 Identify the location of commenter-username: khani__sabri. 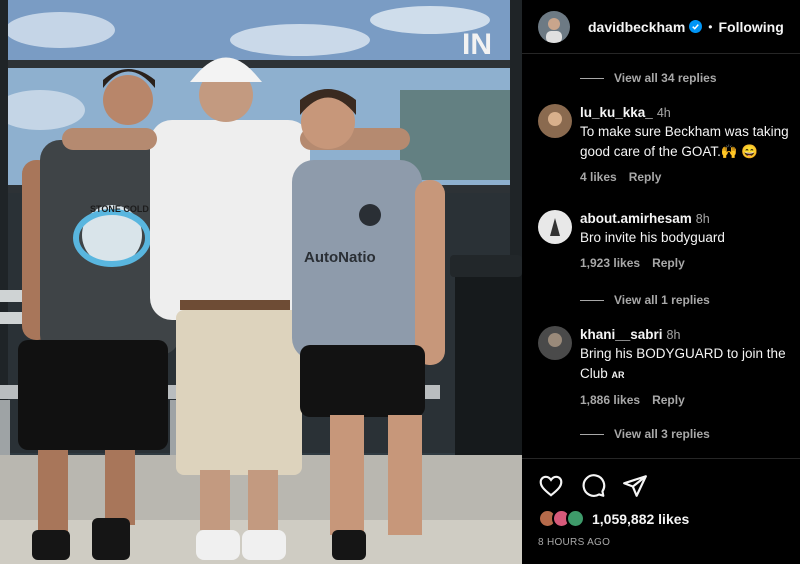
(621, 334).